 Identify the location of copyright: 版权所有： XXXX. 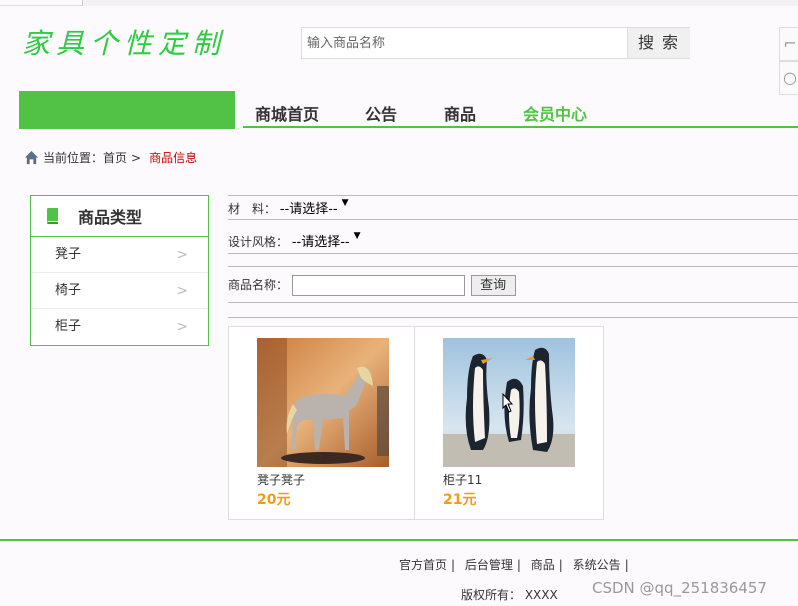
(509, 595).